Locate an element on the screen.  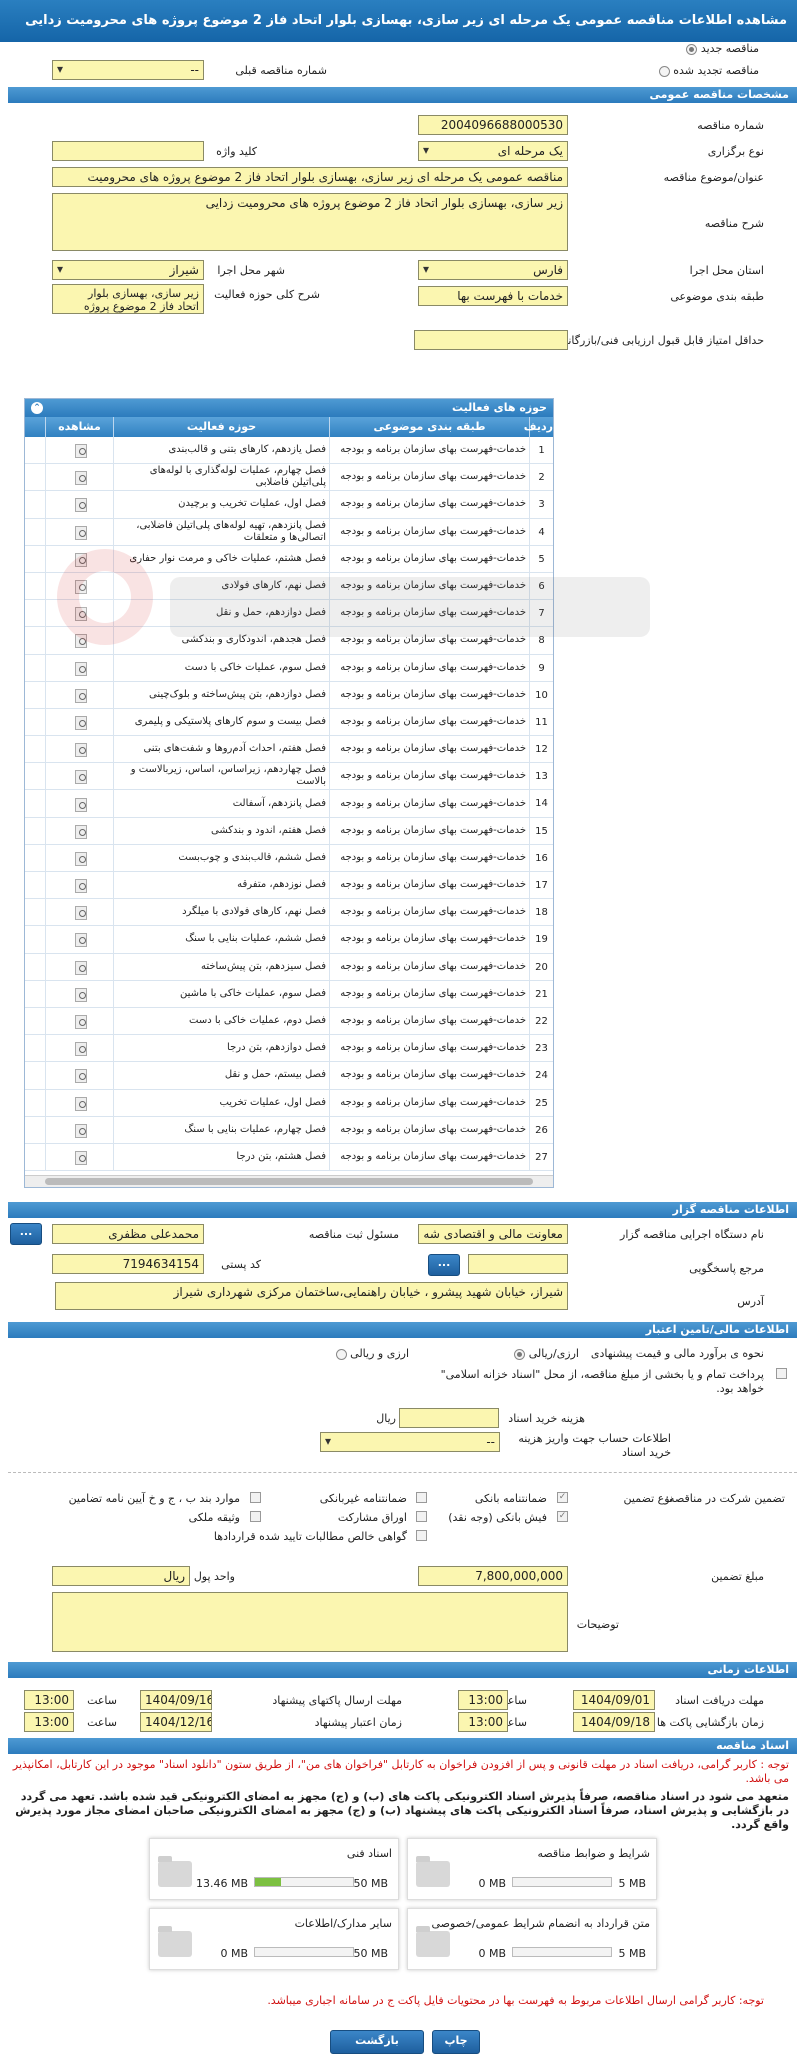
currency-field: ریال is located at coordinates (121, 1576).